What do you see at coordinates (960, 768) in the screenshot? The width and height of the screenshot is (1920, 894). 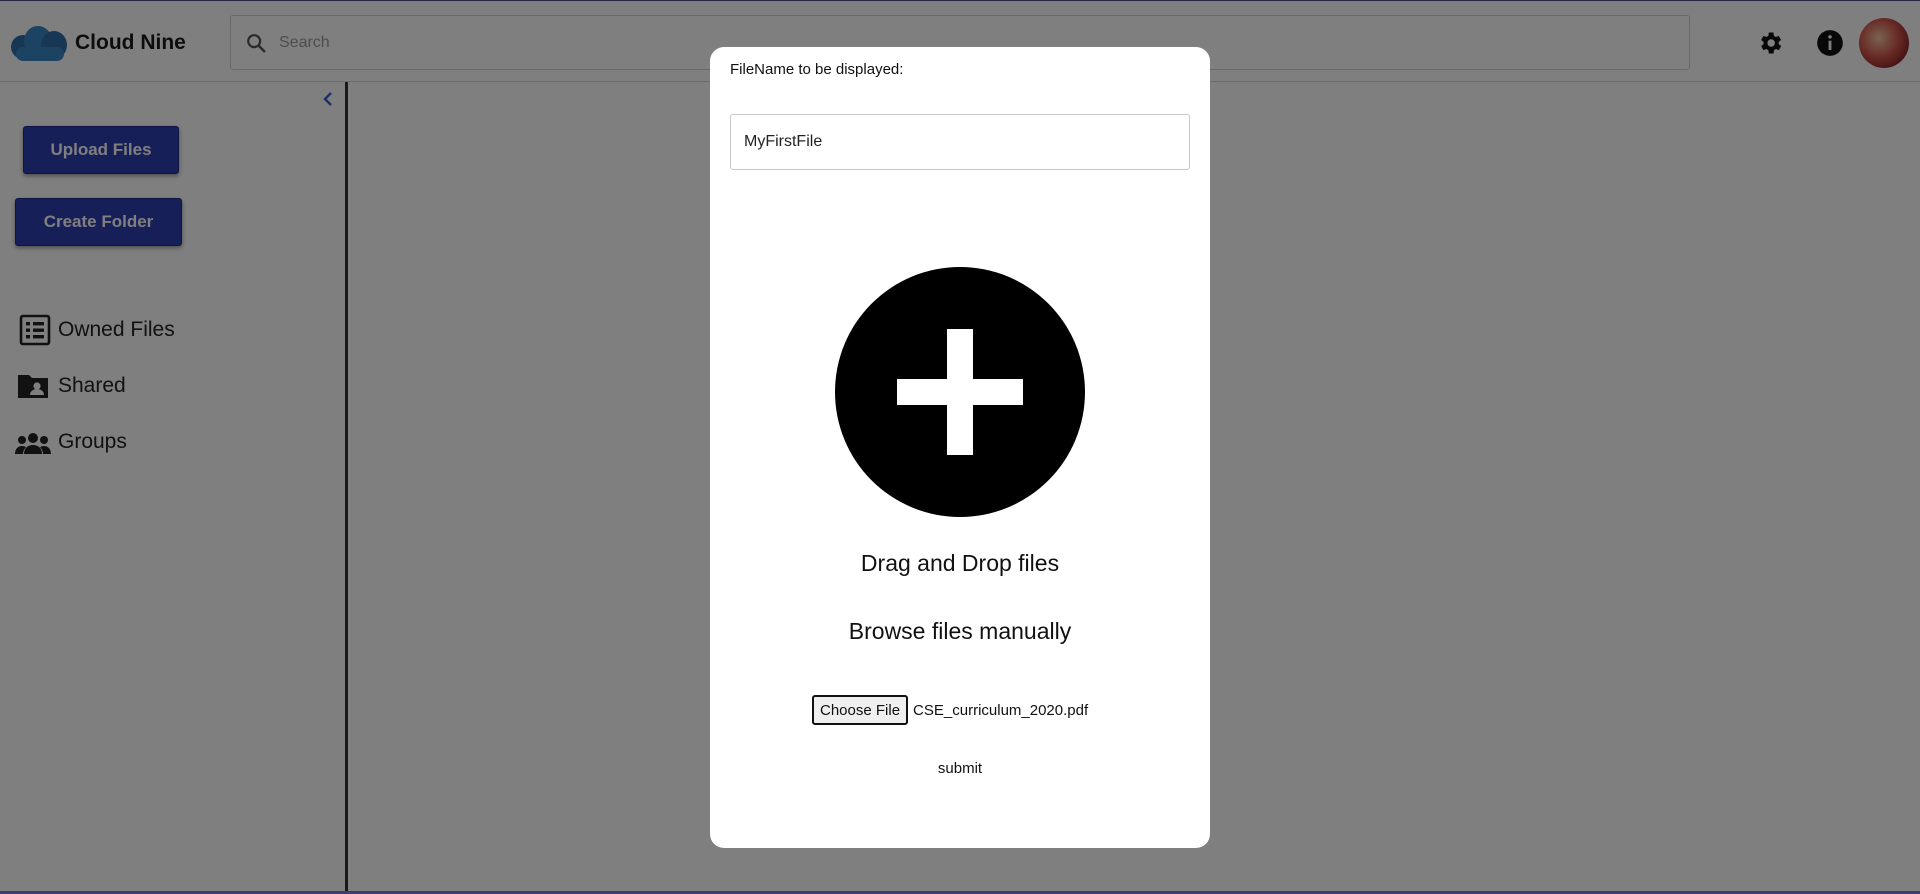 I see `submit-button: submit` at bounding box center [960, 768].